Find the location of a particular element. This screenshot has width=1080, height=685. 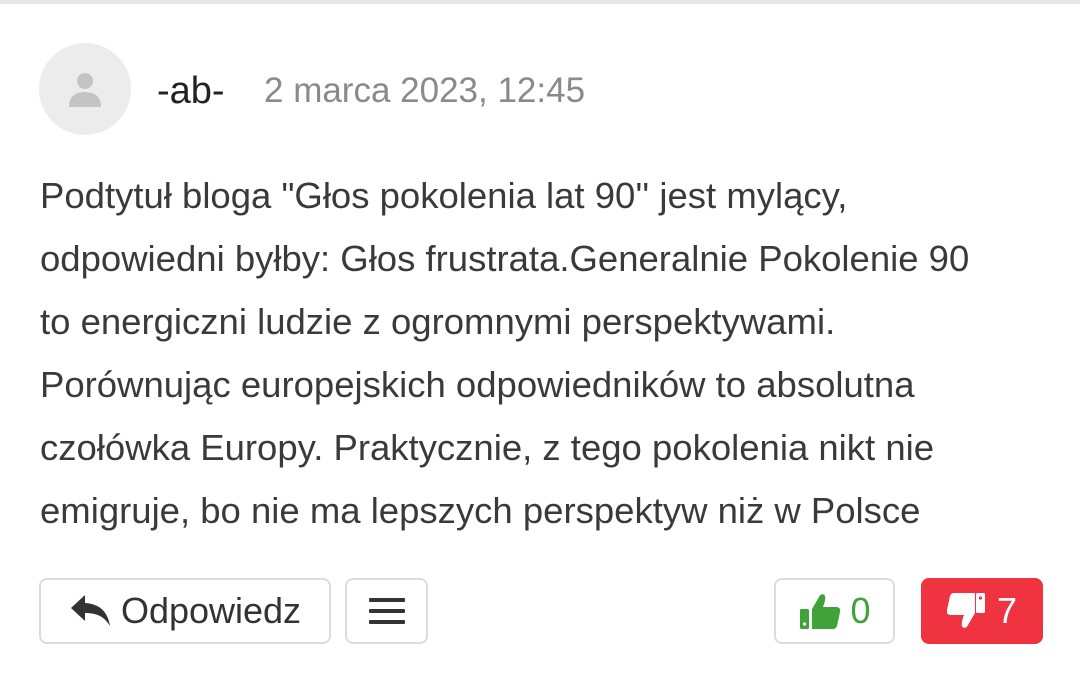

reply-button-label: Odpowiedz is located at coordinates (211, 610).